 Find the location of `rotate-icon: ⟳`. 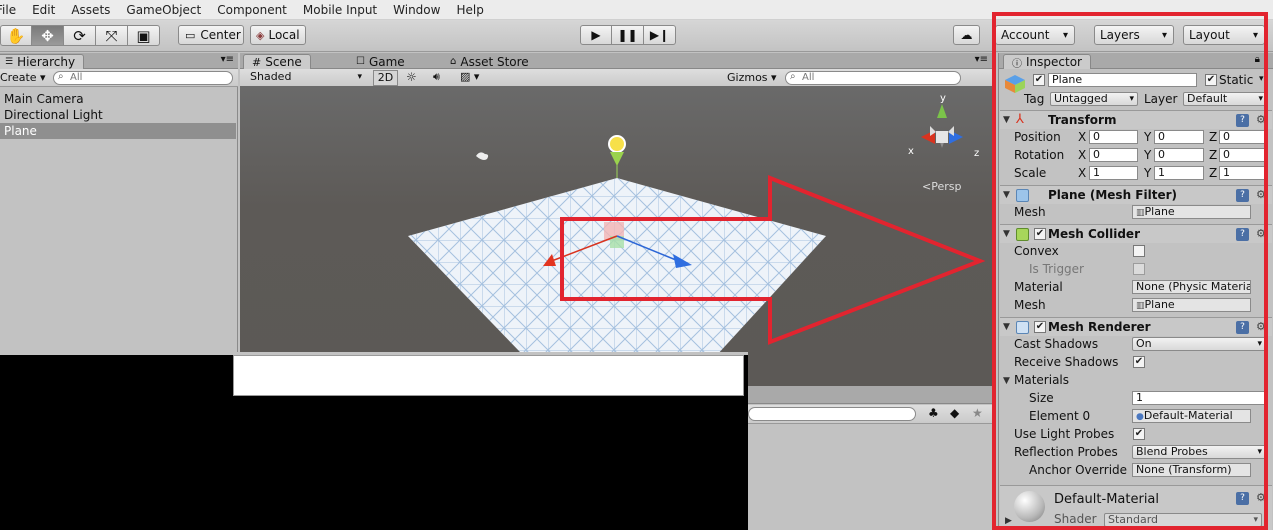

rotate-icon: ⟳ is located at coordinates (80, 35).